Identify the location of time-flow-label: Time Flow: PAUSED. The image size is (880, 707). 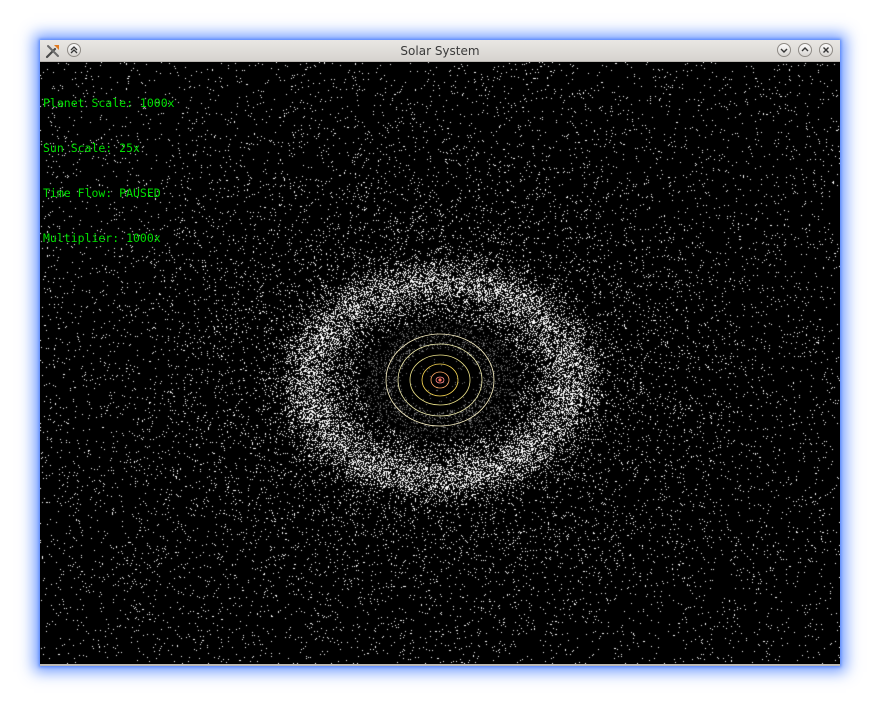
(102, 193).